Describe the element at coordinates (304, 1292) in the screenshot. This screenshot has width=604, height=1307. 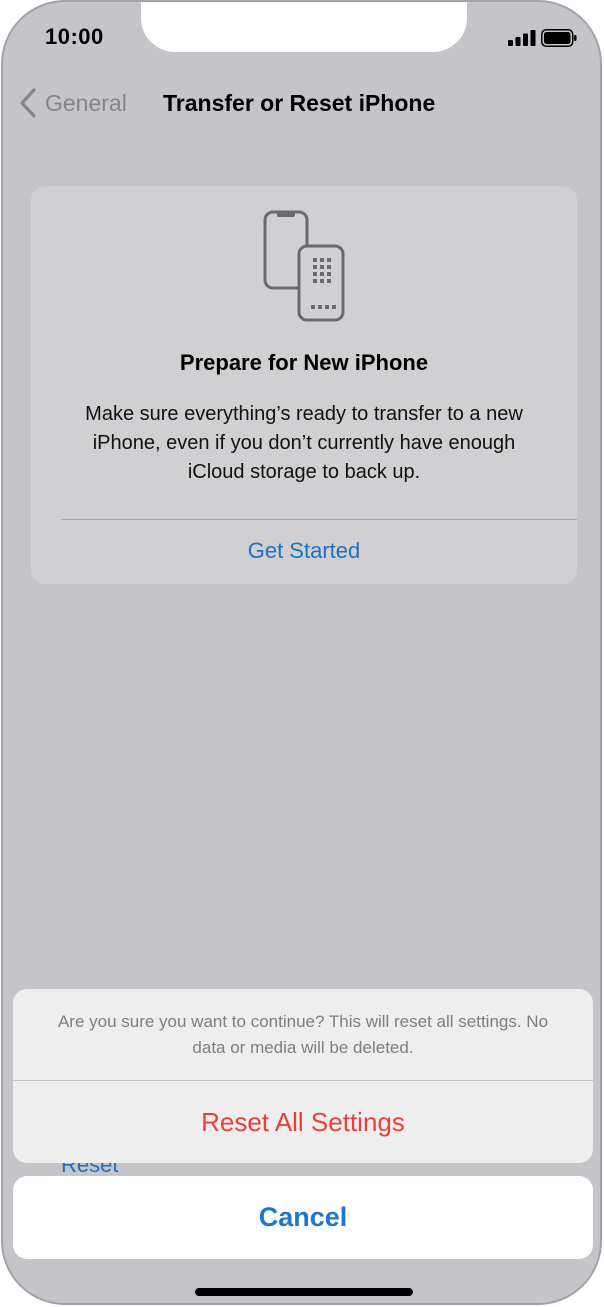
I see `home-indicator` at that location.